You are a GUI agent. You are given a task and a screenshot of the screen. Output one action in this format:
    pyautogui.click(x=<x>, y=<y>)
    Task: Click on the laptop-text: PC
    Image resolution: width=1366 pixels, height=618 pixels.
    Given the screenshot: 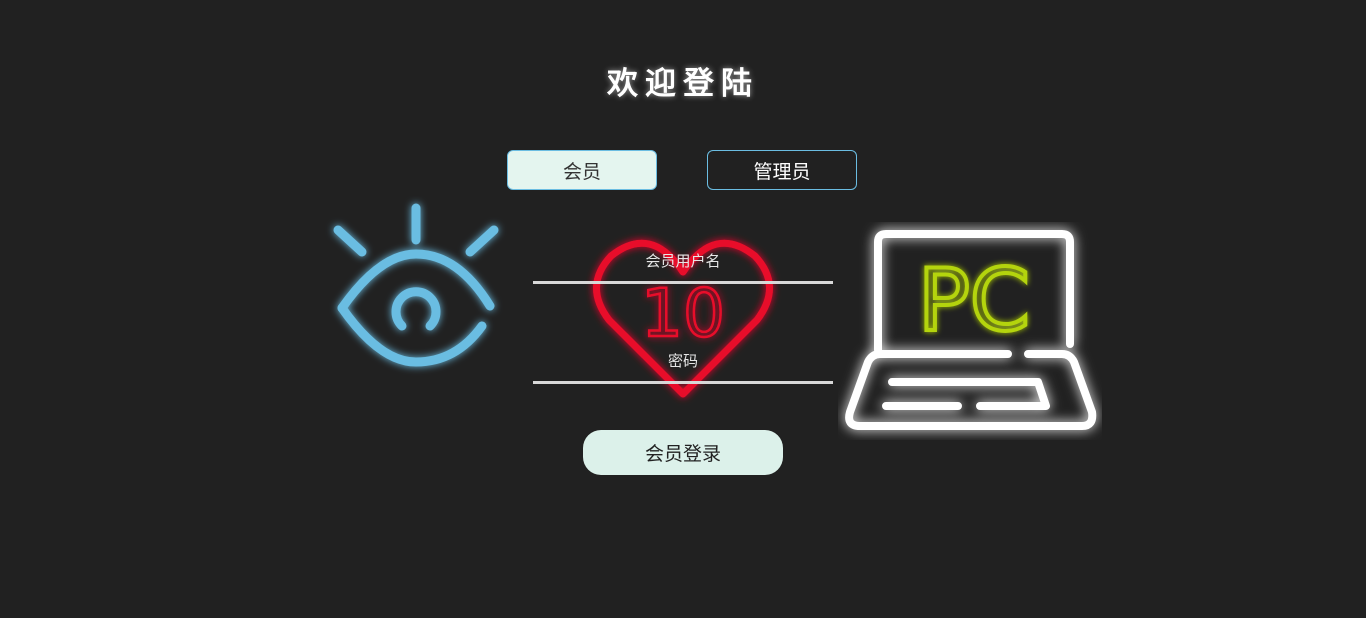 What is the action you would take?
    pyautogui.click(x=974, y=301)
    